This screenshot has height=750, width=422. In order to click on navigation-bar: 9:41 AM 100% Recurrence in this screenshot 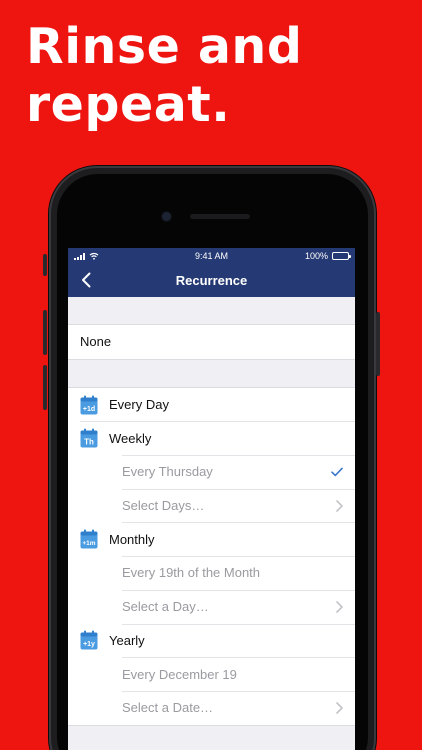, I will do `click(211, 272)`.